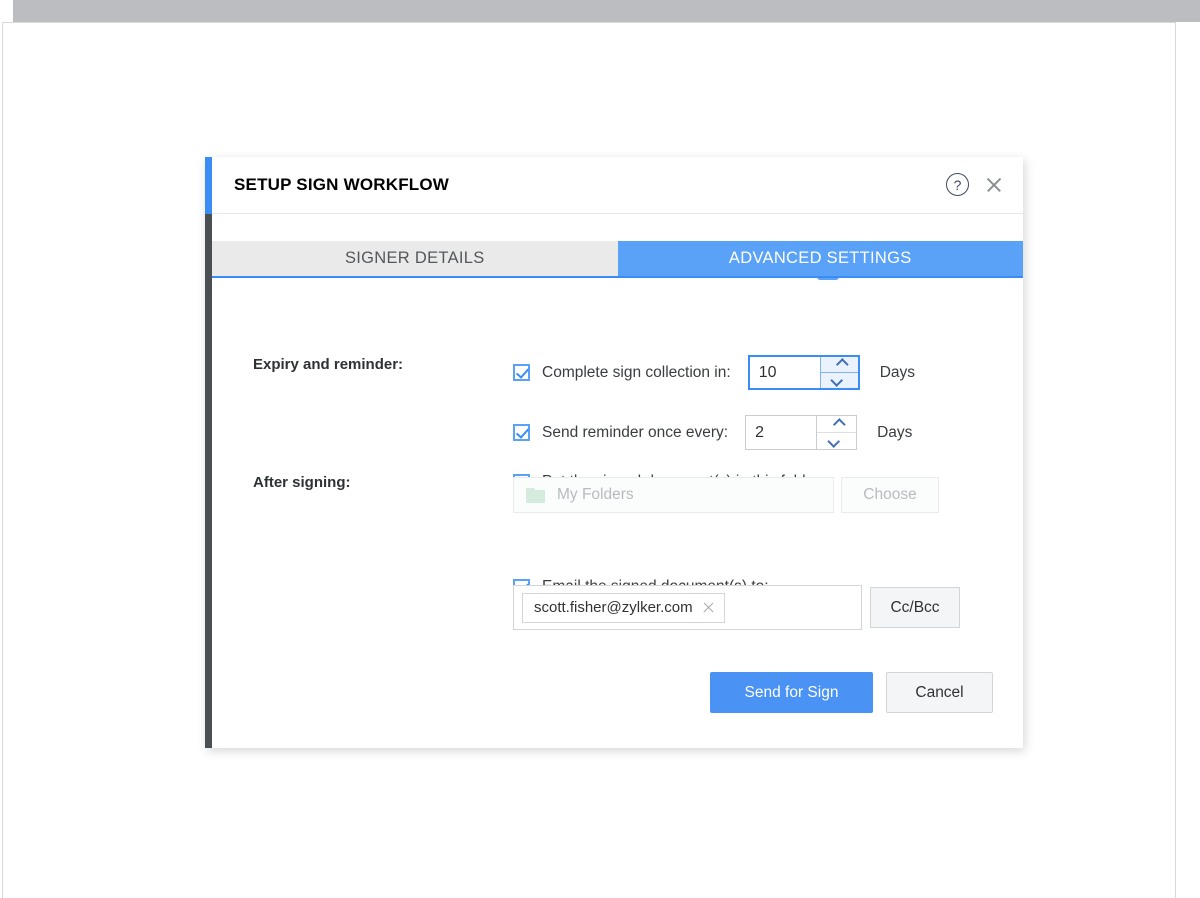 The height and width of the screenshot is (898, 1200). I want to click on complete-sign-label: Complete sign collection in:, so click(636, 372).